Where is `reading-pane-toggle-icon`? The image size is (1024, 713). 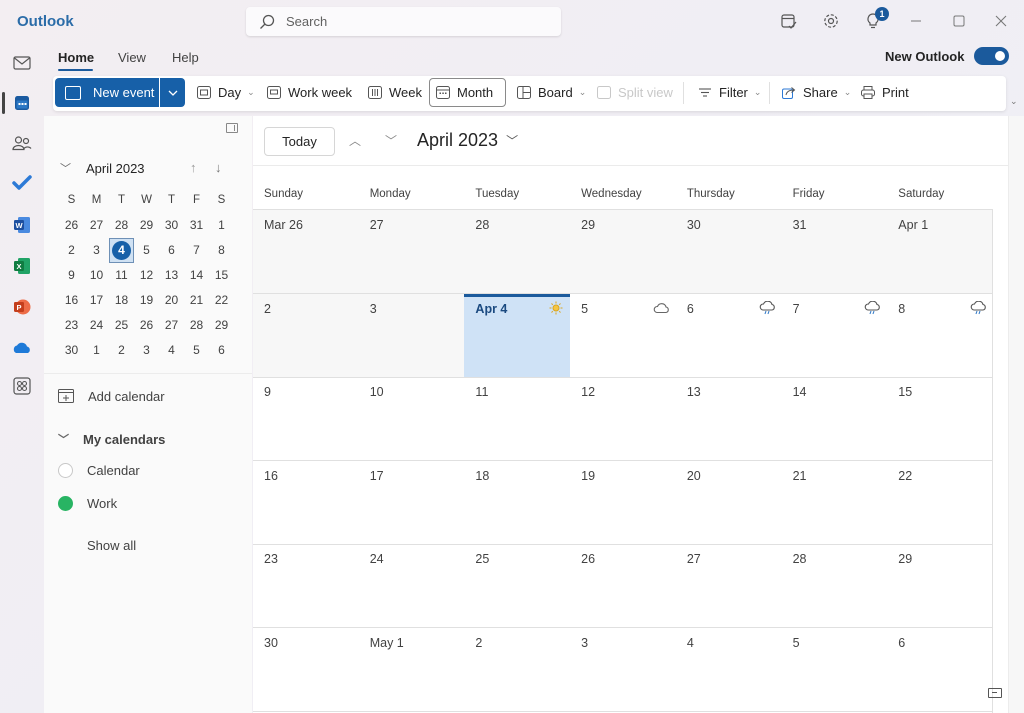 reading-pane-toggle-icon is located at coordinates (995, 693).